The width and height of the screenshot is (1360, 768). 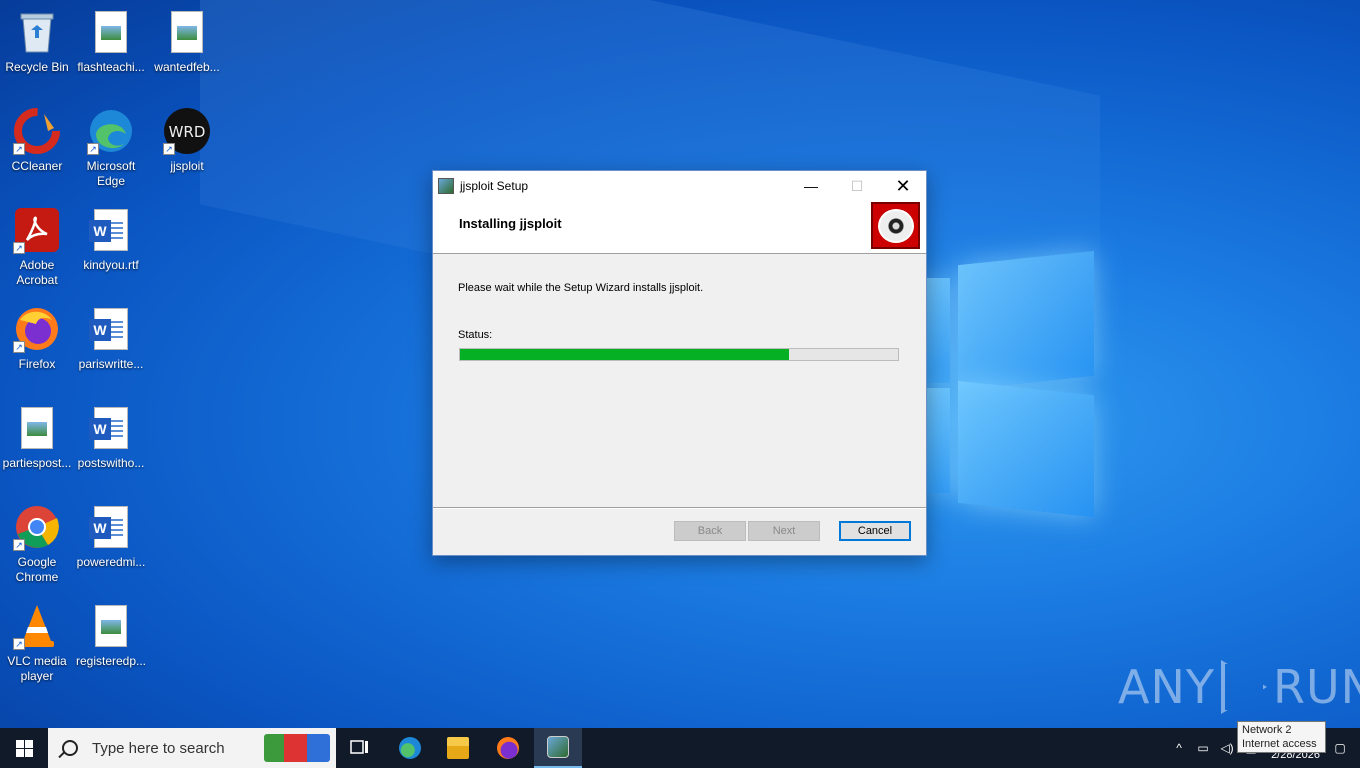 What do you see at coordinates (679, 186) in the screenshot?
I see `dialog-titlebar: jjsploit Setup — ☐ ✕` at bounding box center [679, 186].